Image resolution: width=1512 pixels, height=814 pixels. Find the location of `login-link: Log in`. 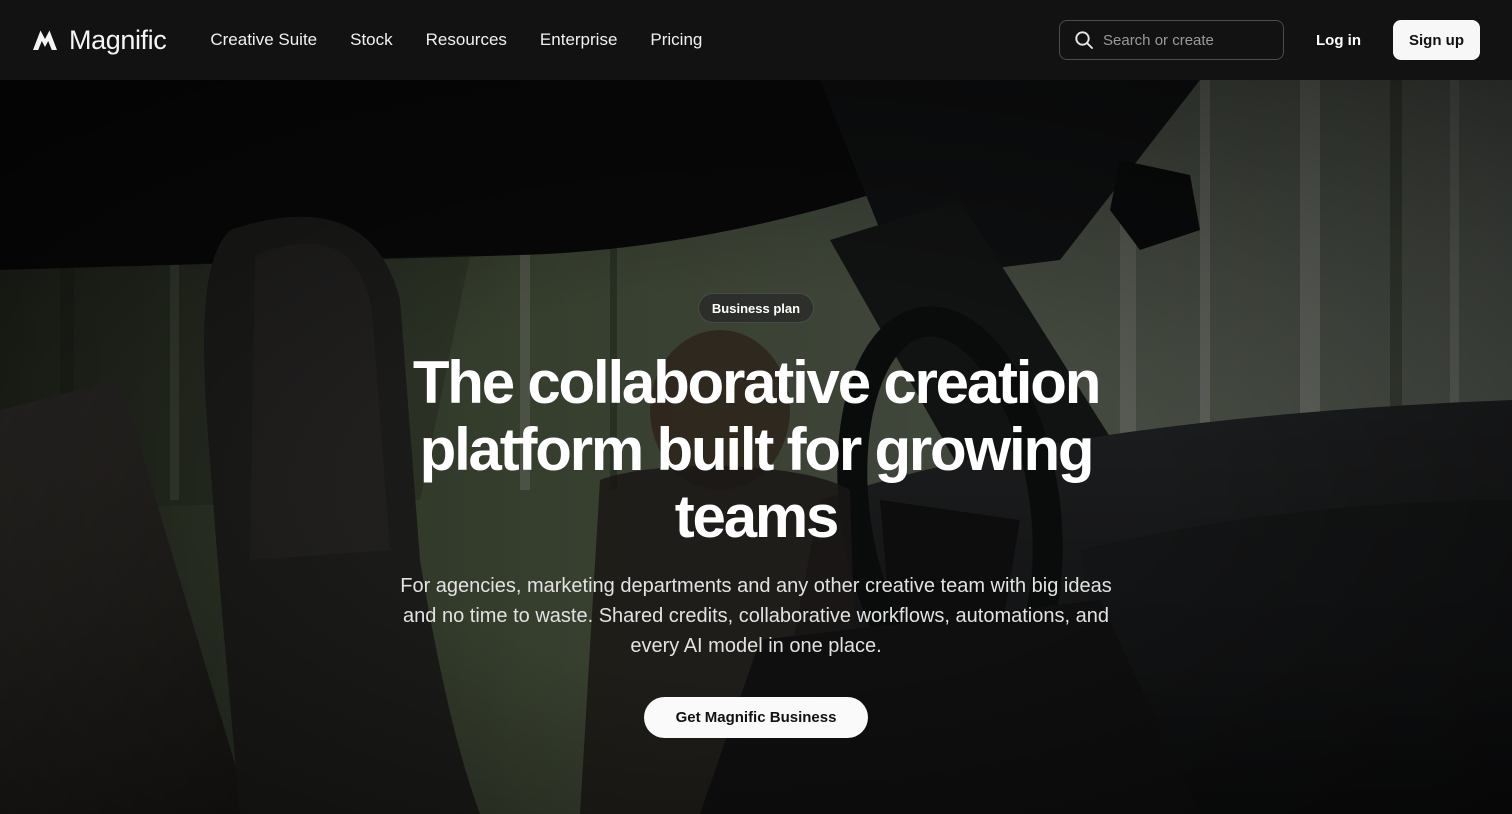

login-link: Log in is located at coordinates (1338, 40).